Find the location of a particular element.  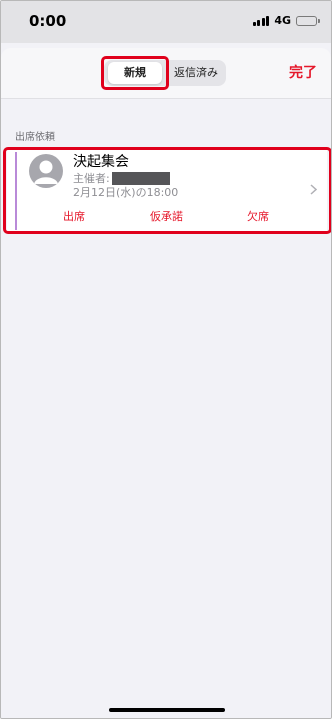

segmented-control: 新規 返信済み is located at coordinates (165, 73).